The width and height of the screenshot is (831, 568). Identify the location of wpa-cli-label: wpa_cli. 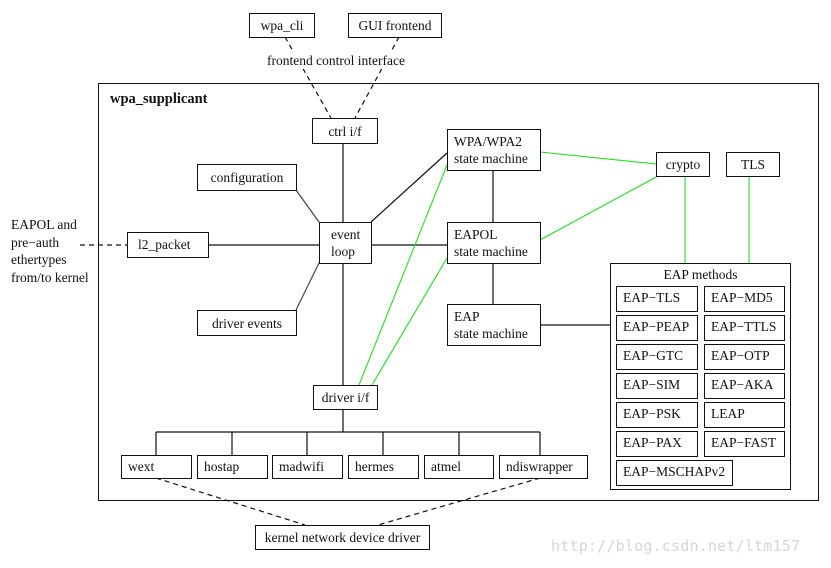
(282, 25).